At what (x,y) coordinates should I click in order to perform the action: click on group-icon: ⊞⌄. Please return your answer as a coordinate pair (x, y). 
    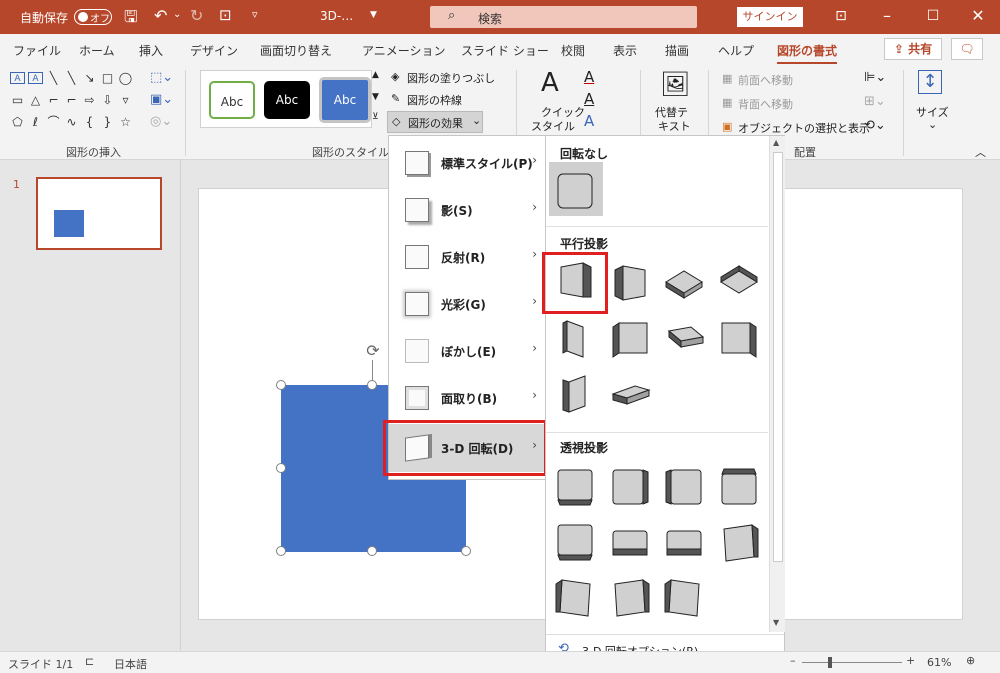
    Looking at the image, I should click on (875, 101).